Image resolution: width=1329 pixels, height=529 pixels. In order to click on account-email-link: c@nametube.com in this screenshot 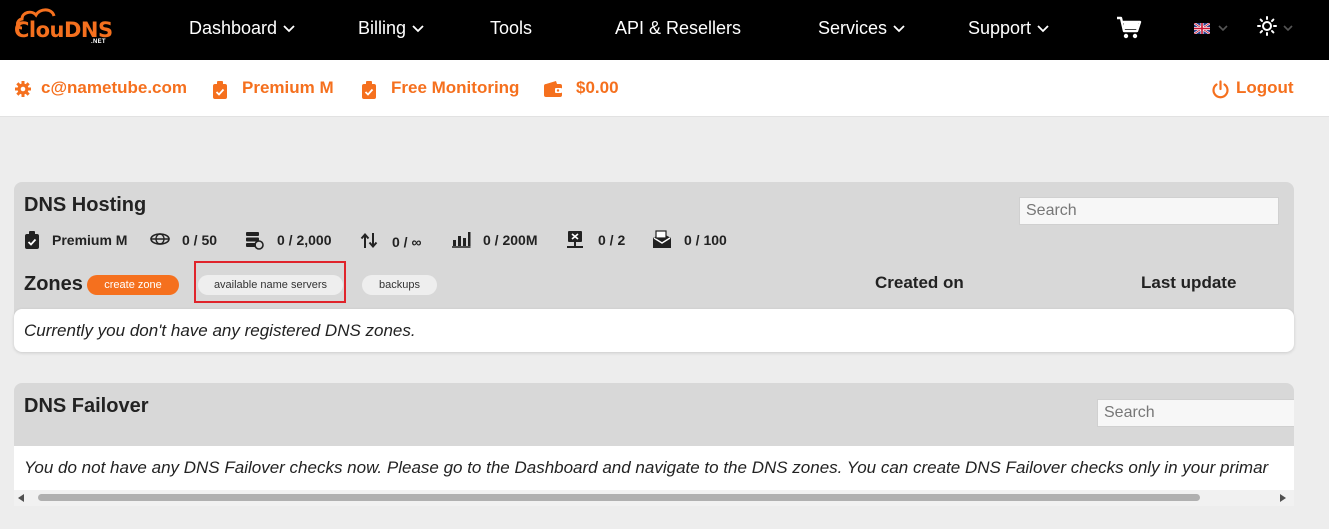, I will do `click(101, 89)`.